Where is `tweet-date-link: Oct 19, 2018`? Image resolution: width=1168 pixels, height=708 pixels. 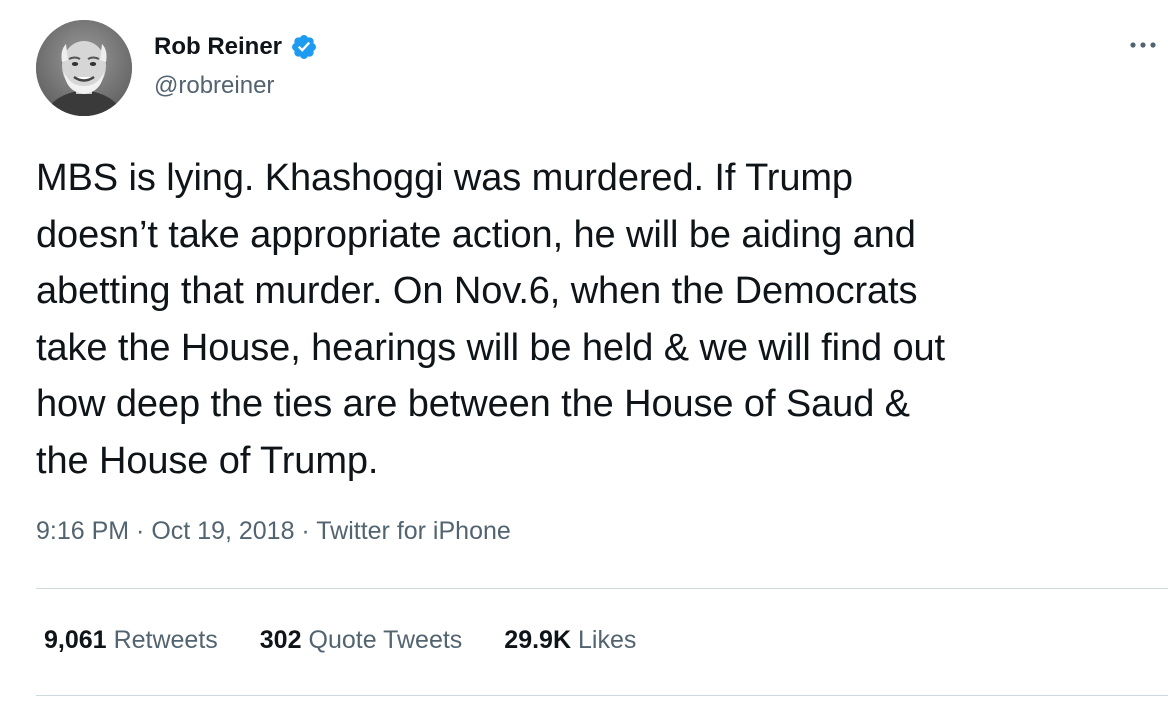 tweet-date-link: Oct 19, 2018 is located at coordinates (222, 531).